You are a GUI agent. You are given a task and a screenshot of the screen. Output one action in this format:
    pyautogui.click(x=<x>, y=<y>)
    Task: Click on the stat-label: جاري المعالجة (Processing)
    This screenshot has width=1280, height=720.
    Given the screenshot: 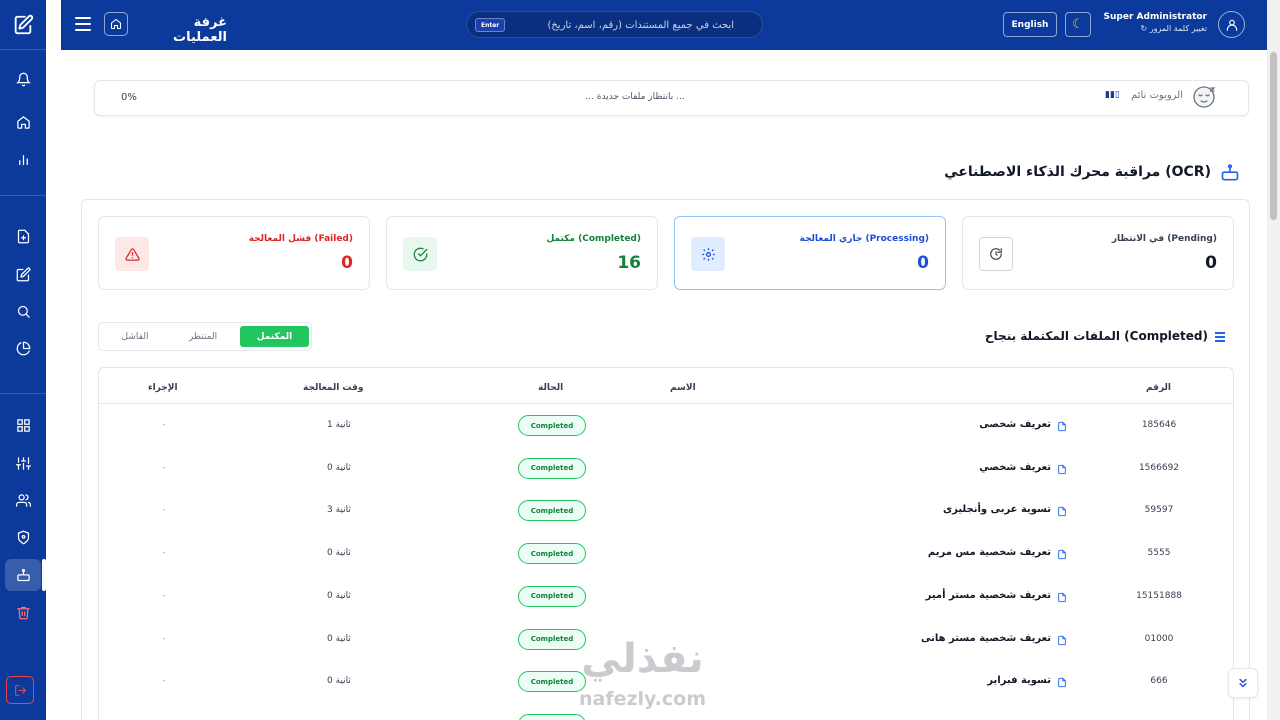 What is the action you would take?
    pyautogui.click(x=864, y=239)
    